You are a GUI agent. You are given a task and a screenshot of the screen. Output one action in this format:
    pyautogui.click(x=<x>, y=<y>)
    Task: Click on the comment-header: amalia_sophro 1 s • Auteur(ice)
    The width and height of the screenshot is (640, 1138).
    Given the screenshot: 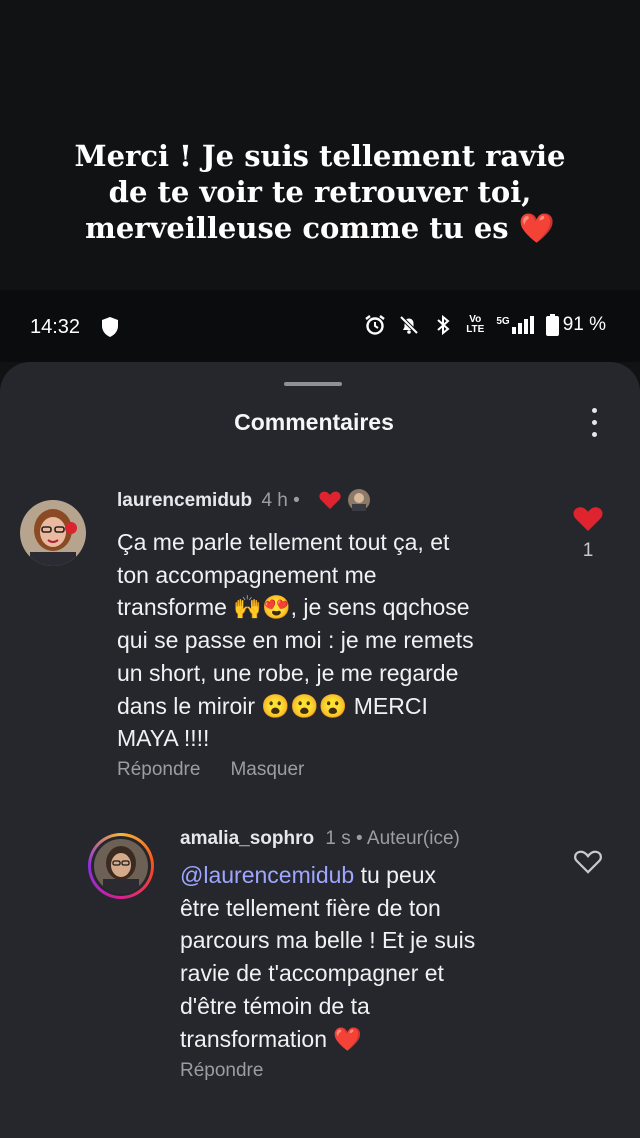 What is the action you would take?
    pyautogui.click(x=320, y=839)
    